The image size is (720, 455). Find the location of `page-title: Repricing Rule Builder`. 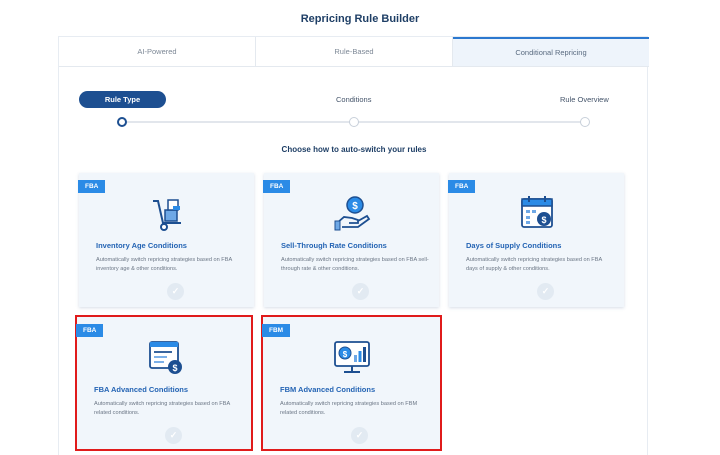

page-title: Repricing Rule Builder is located at coordinates (360, 19).